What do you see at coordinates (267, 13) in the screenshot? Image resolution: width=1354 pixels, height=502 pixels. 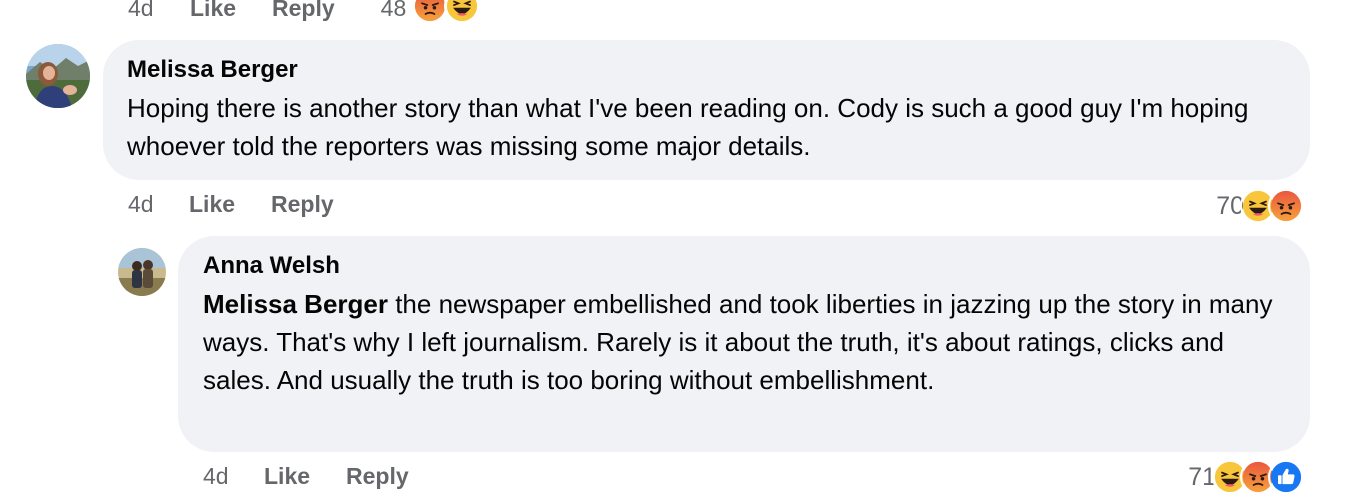 I see `previous-comment-actions: 4d Like Reply 48` at bounding box center [267, 13].